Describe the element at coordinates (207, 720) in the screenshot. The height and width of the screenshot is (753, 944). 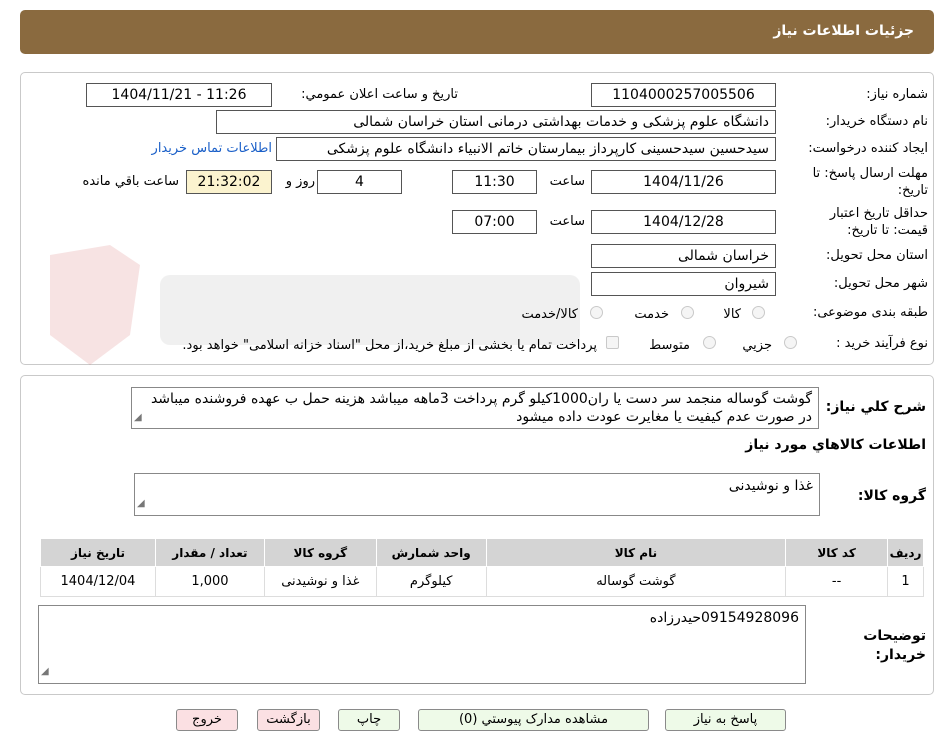
I see `exit-button: خروج` at that location.